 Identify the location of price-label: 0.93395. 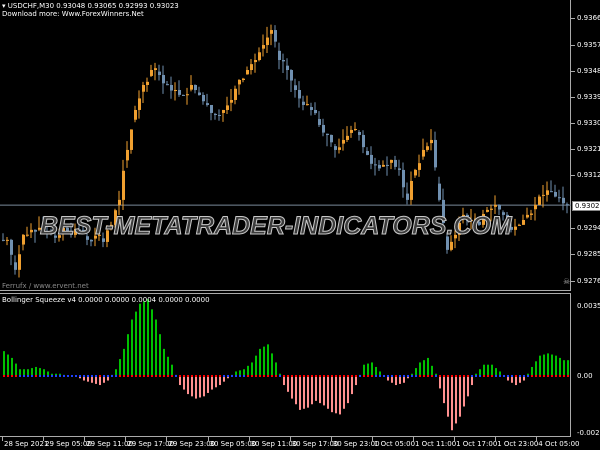
(588, 97).